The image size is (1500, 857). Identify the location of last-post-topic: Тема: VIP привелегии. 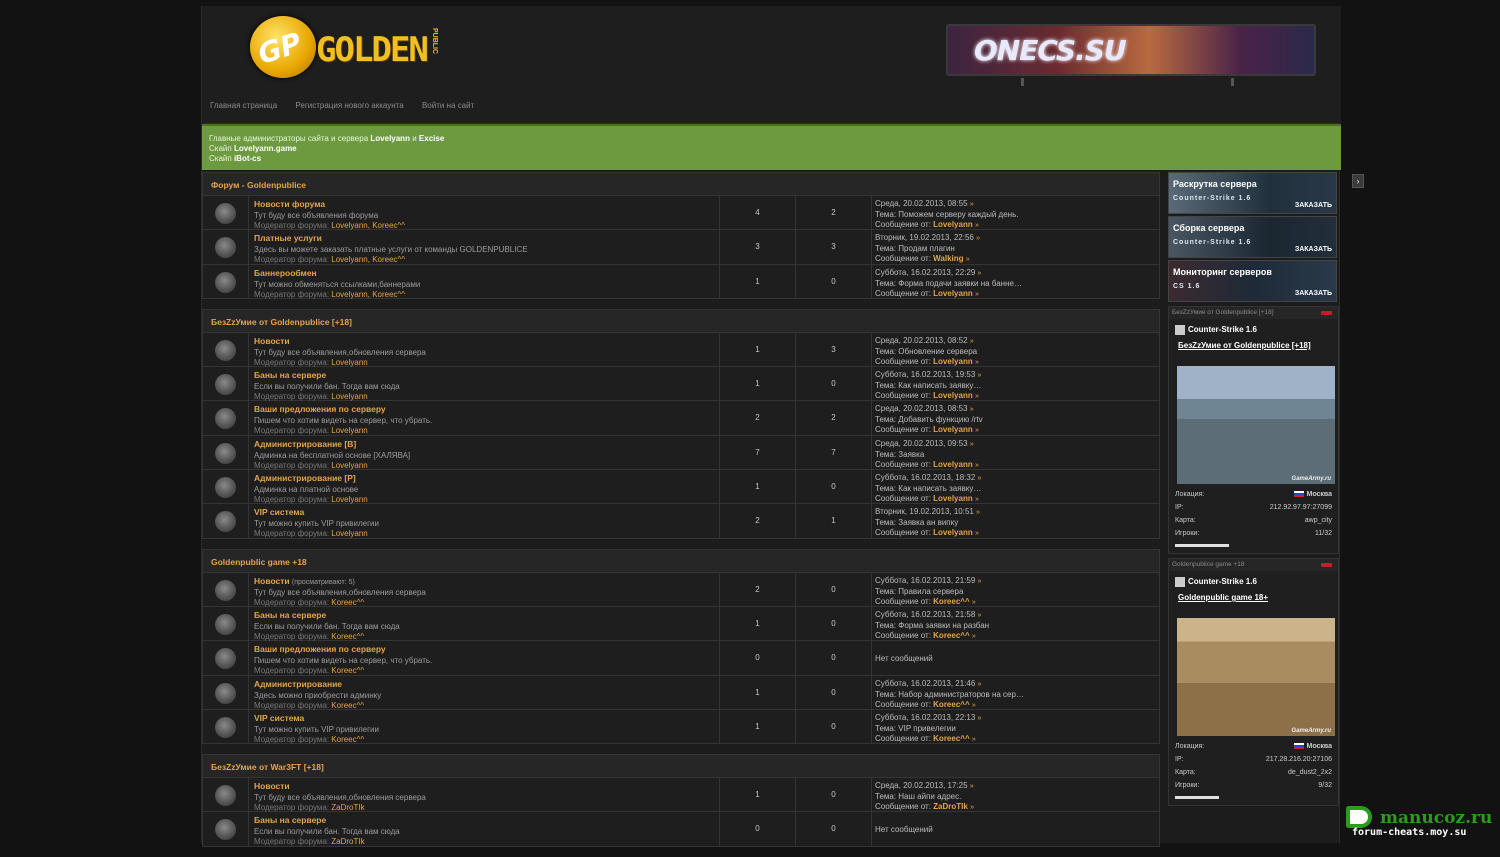
(1017, 729).